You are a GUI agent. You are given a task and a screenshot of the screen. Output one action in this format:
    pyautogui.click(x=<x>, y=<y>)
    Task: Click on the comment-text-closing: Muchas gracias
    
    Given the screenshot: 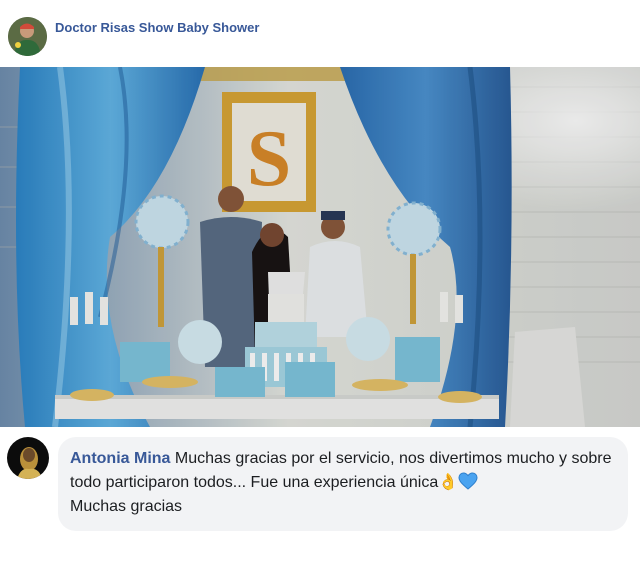 What is the action you would take?
    pyautogui.click(x=126, y=506)
    